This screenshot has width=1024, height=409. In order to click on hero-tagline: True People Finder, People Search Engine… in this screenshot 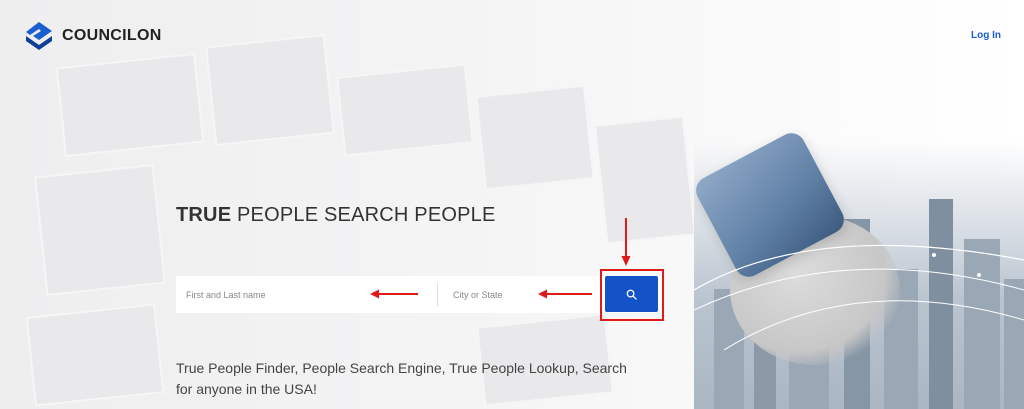, I will do `click(401, 378)`.